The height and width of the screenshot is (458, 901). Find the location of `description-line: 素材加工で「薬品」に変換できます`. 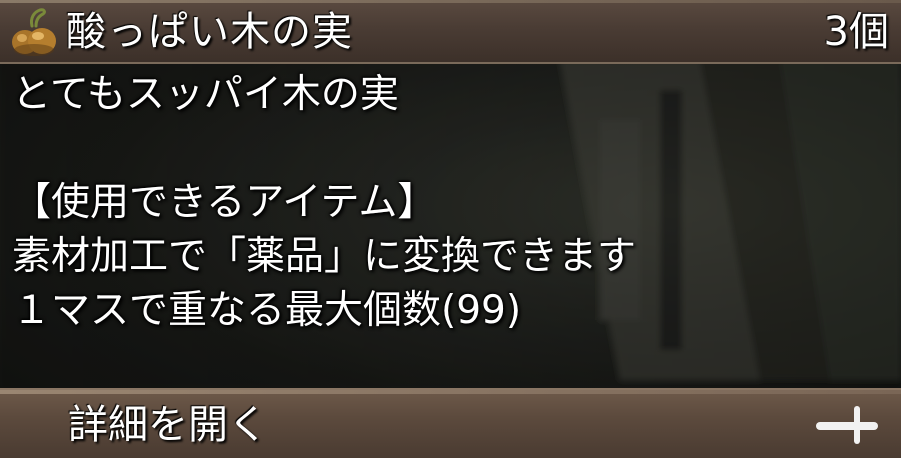

description-line: 素材加工で「薬品」に変換できます is located at coordinates (324, 256).